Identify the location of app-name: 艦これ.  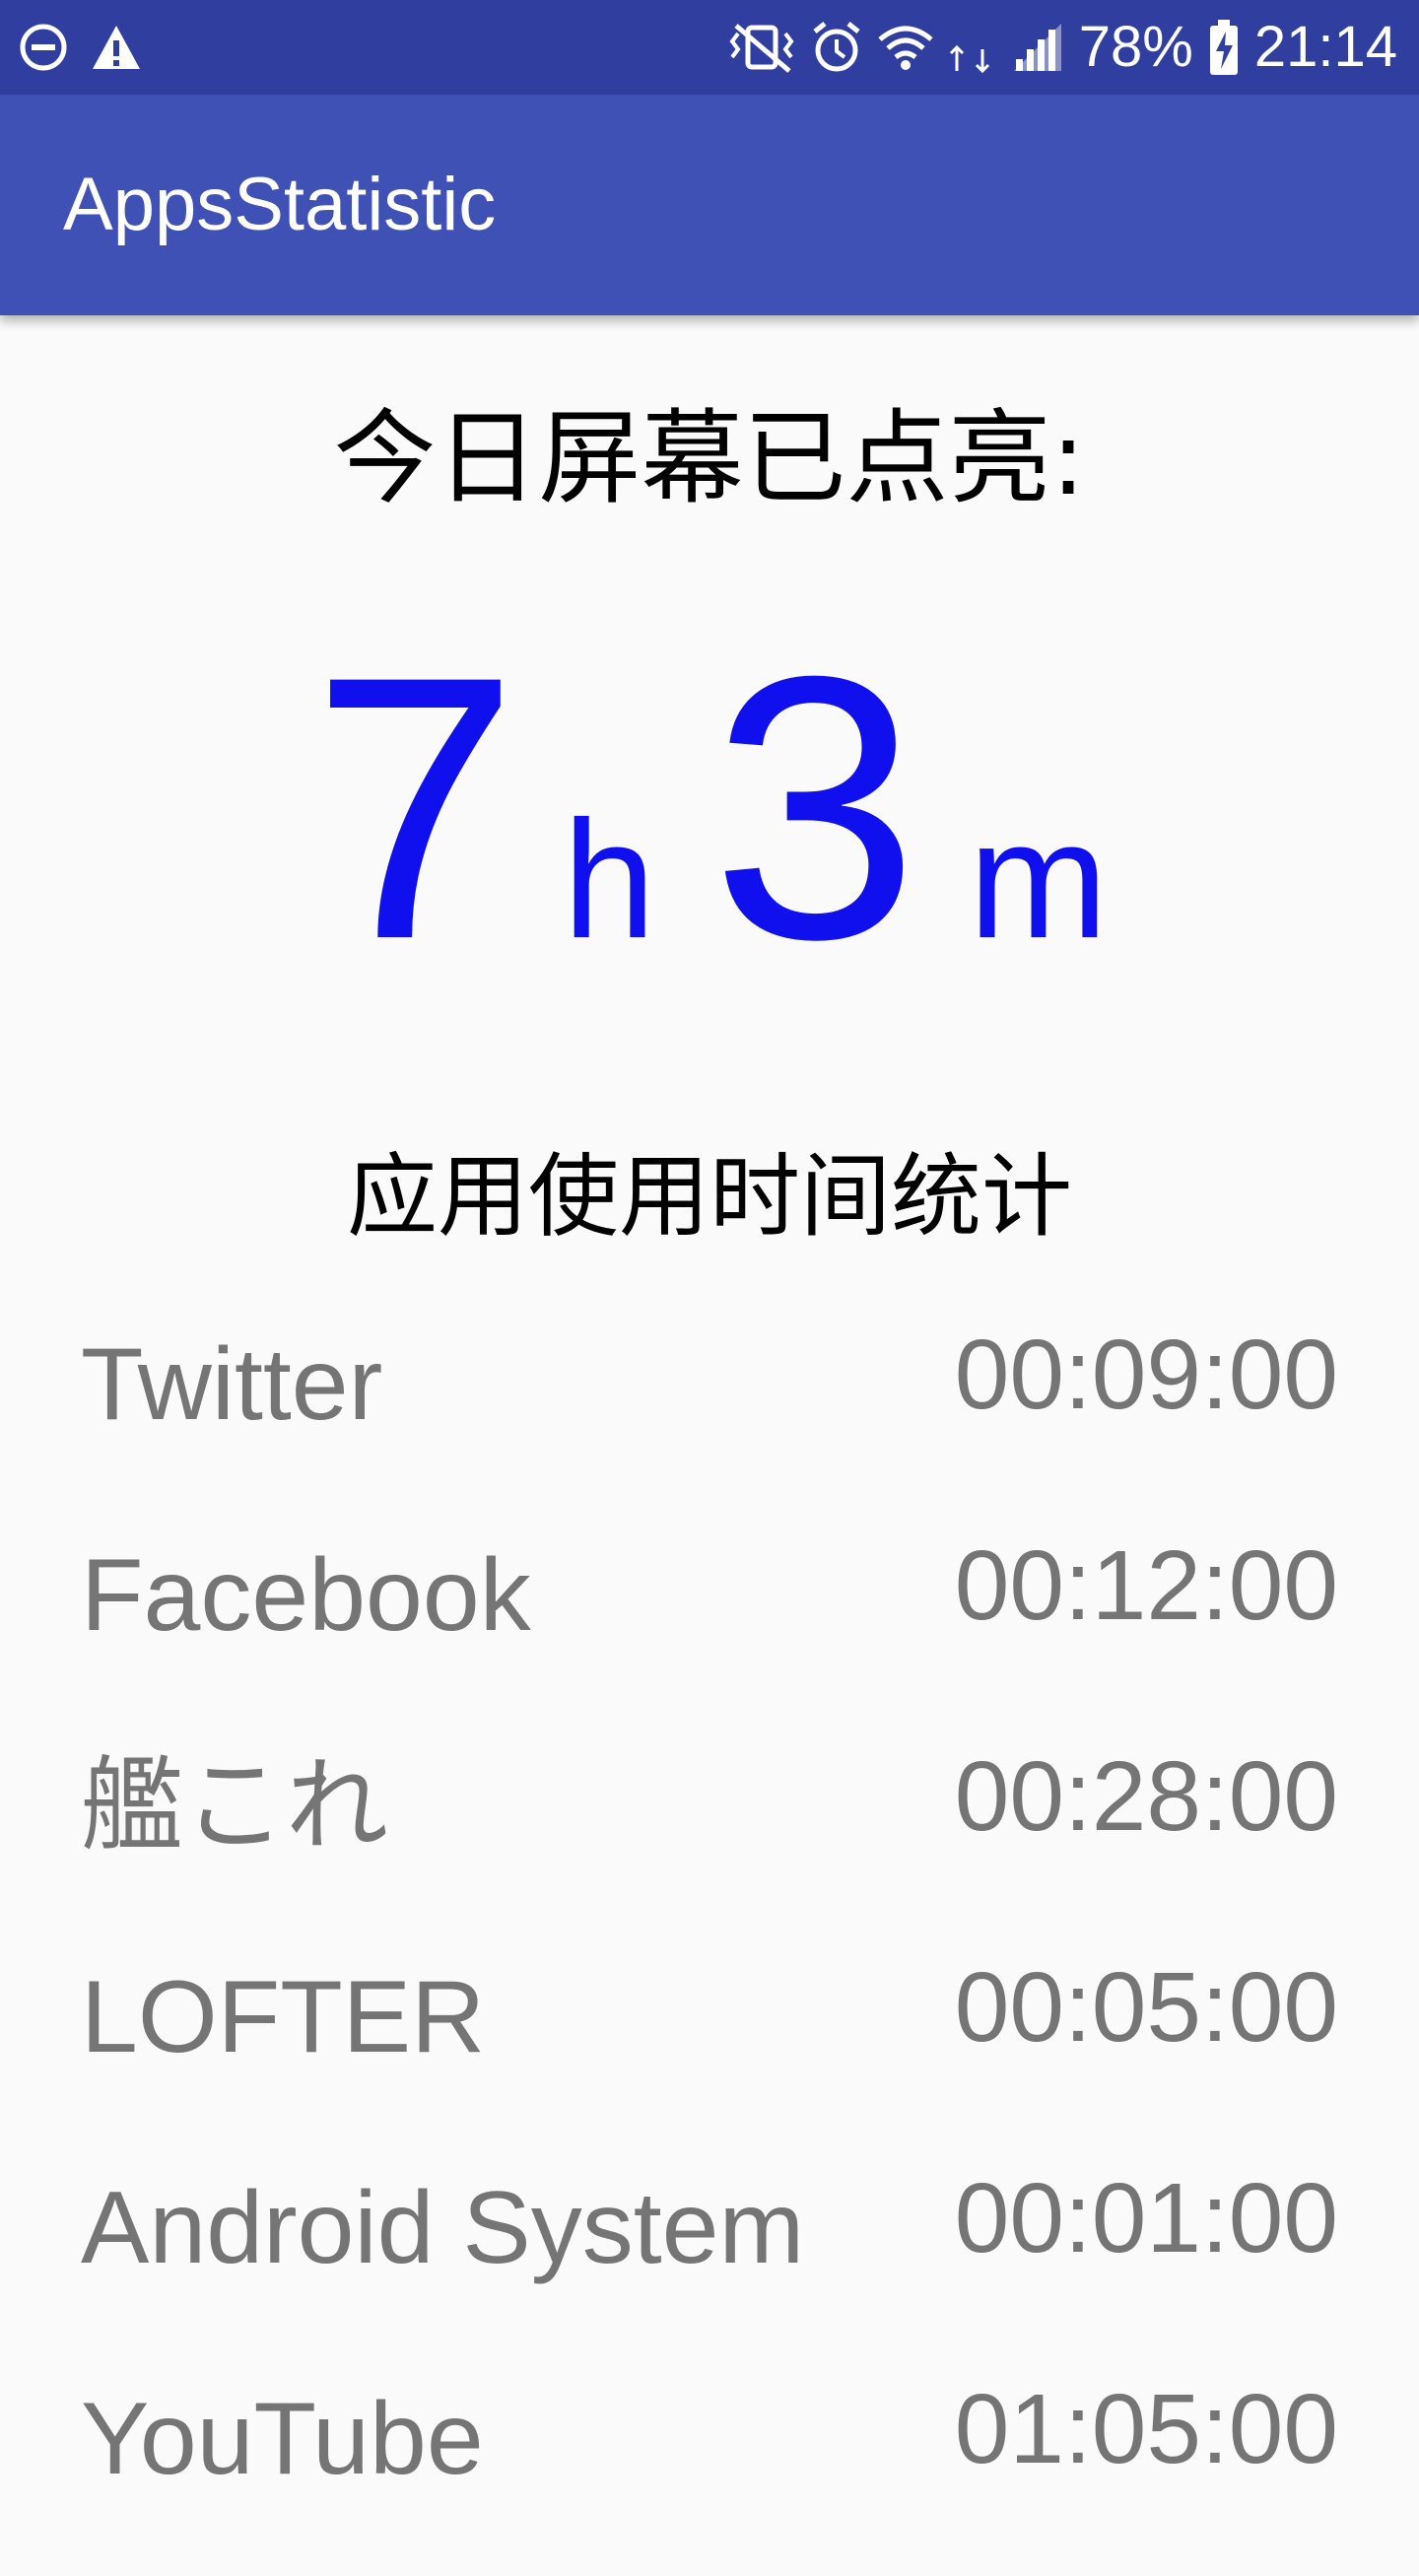
(235, 1806).